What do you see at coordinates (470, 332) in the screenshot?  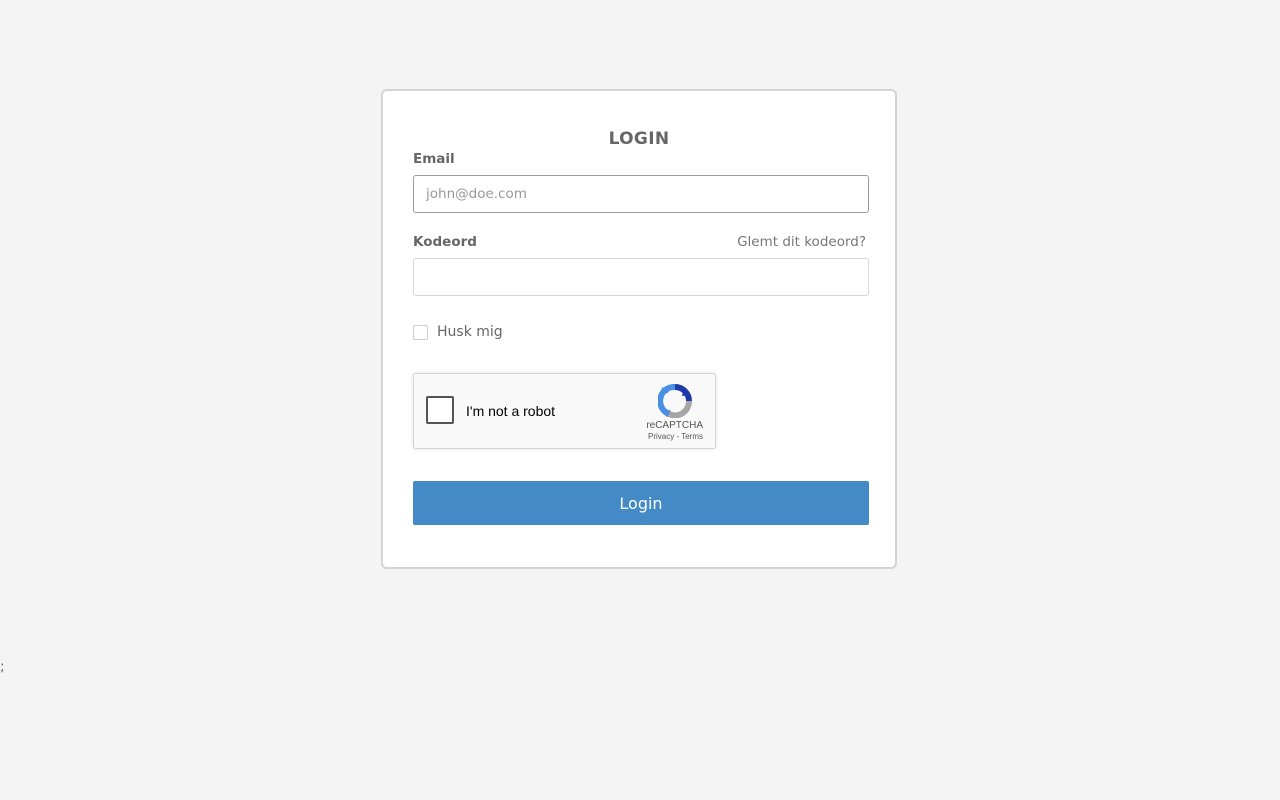 I see `remember-me-label: Husk mig` at bounding box center [470, 332].